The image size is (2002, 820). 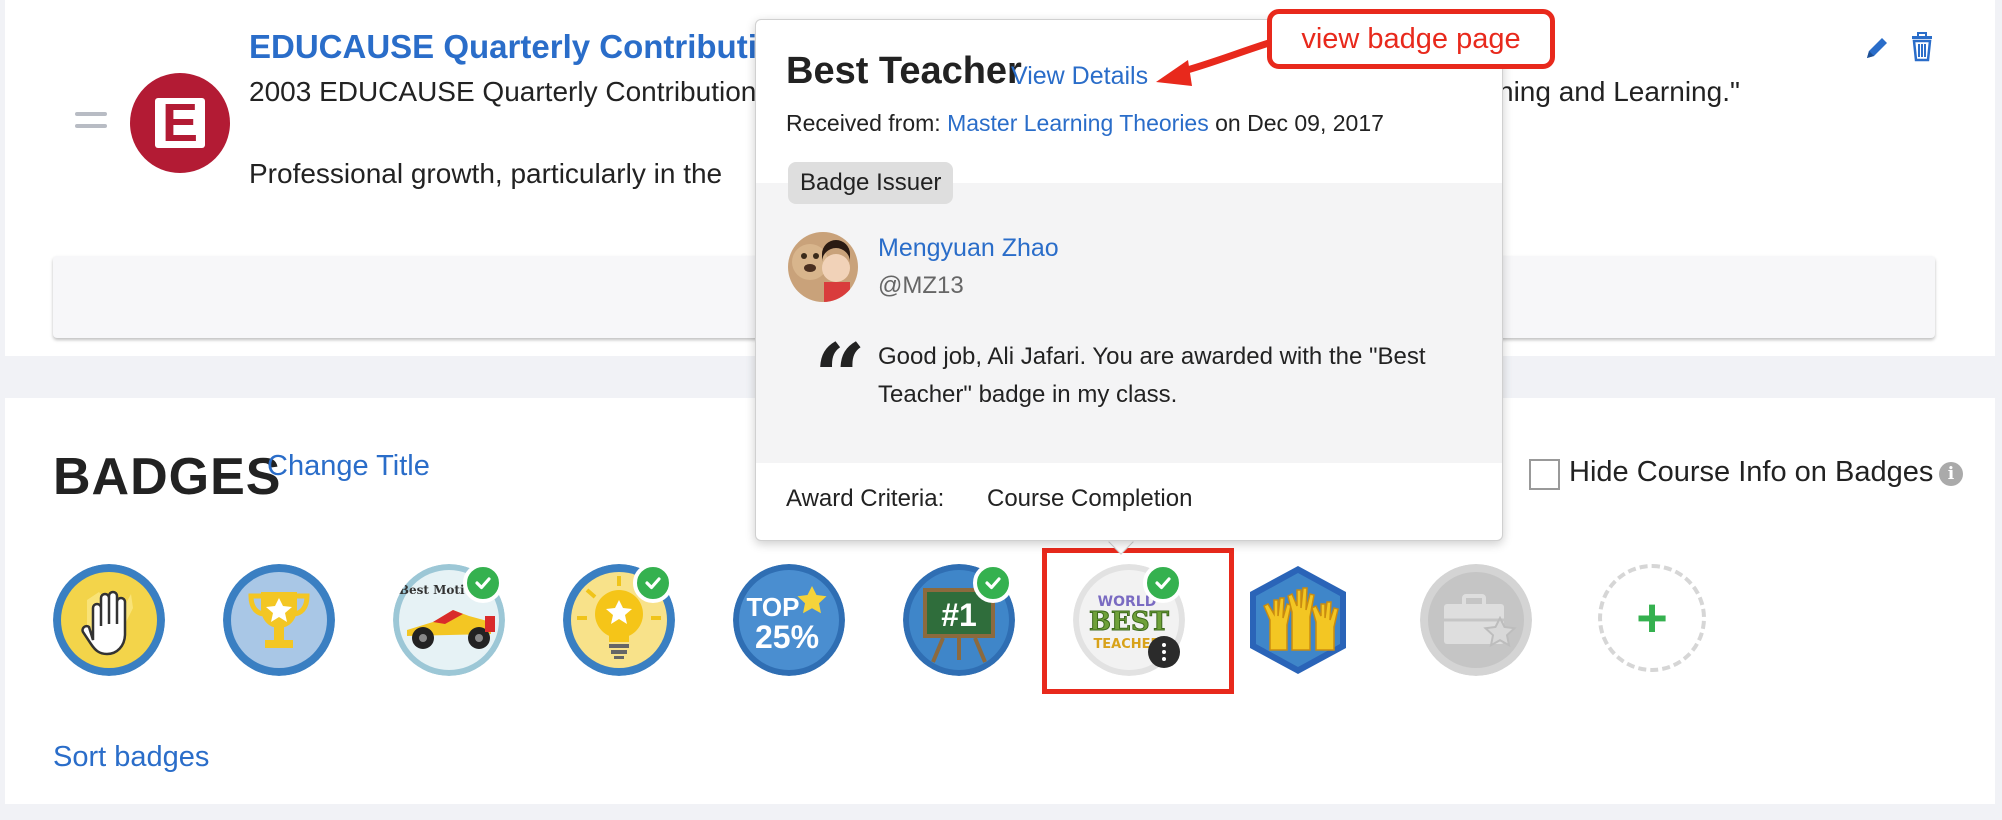 I want to click on number-one-label: #1, so click(x=959, y=615).